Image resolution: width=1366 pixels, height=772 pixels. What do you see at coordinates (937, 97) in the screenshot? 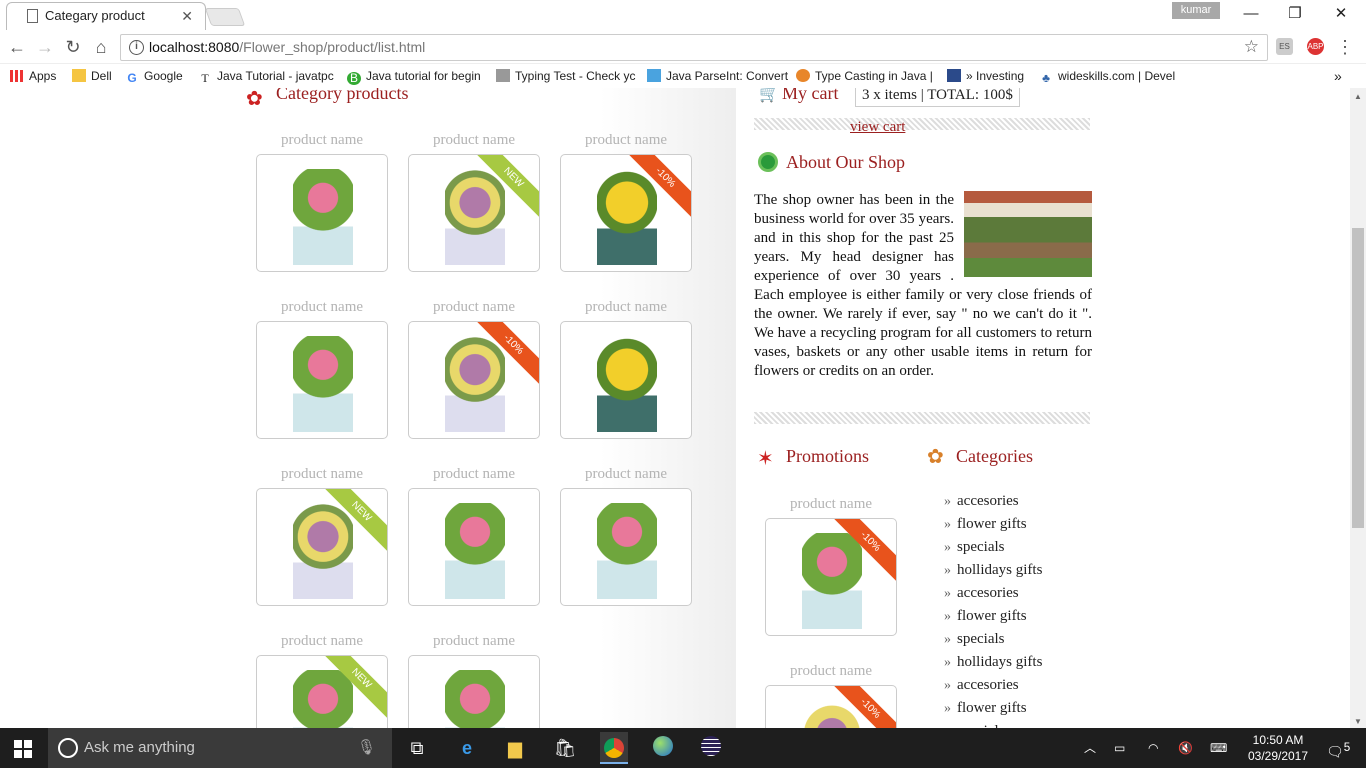
I see `cart-summary: 3 x items | TOTAL: 100$` at bounding box center [937, 97].